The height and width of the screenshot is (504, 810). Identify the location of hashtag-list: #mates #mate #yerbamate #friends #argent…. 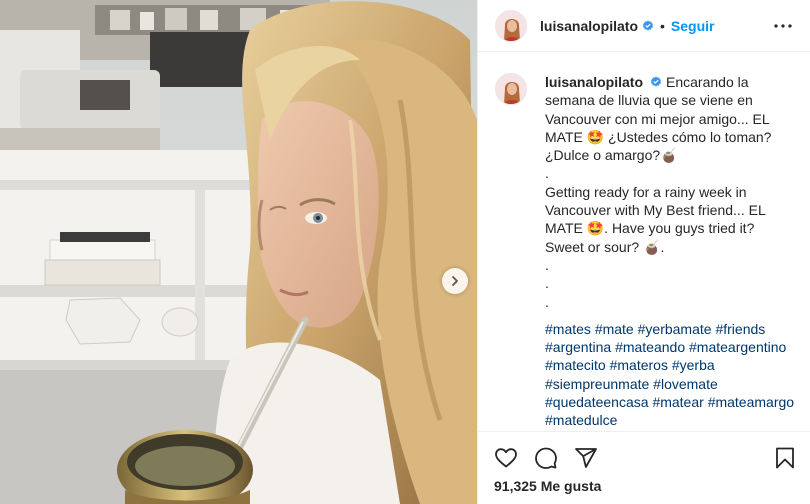
(671, 375).